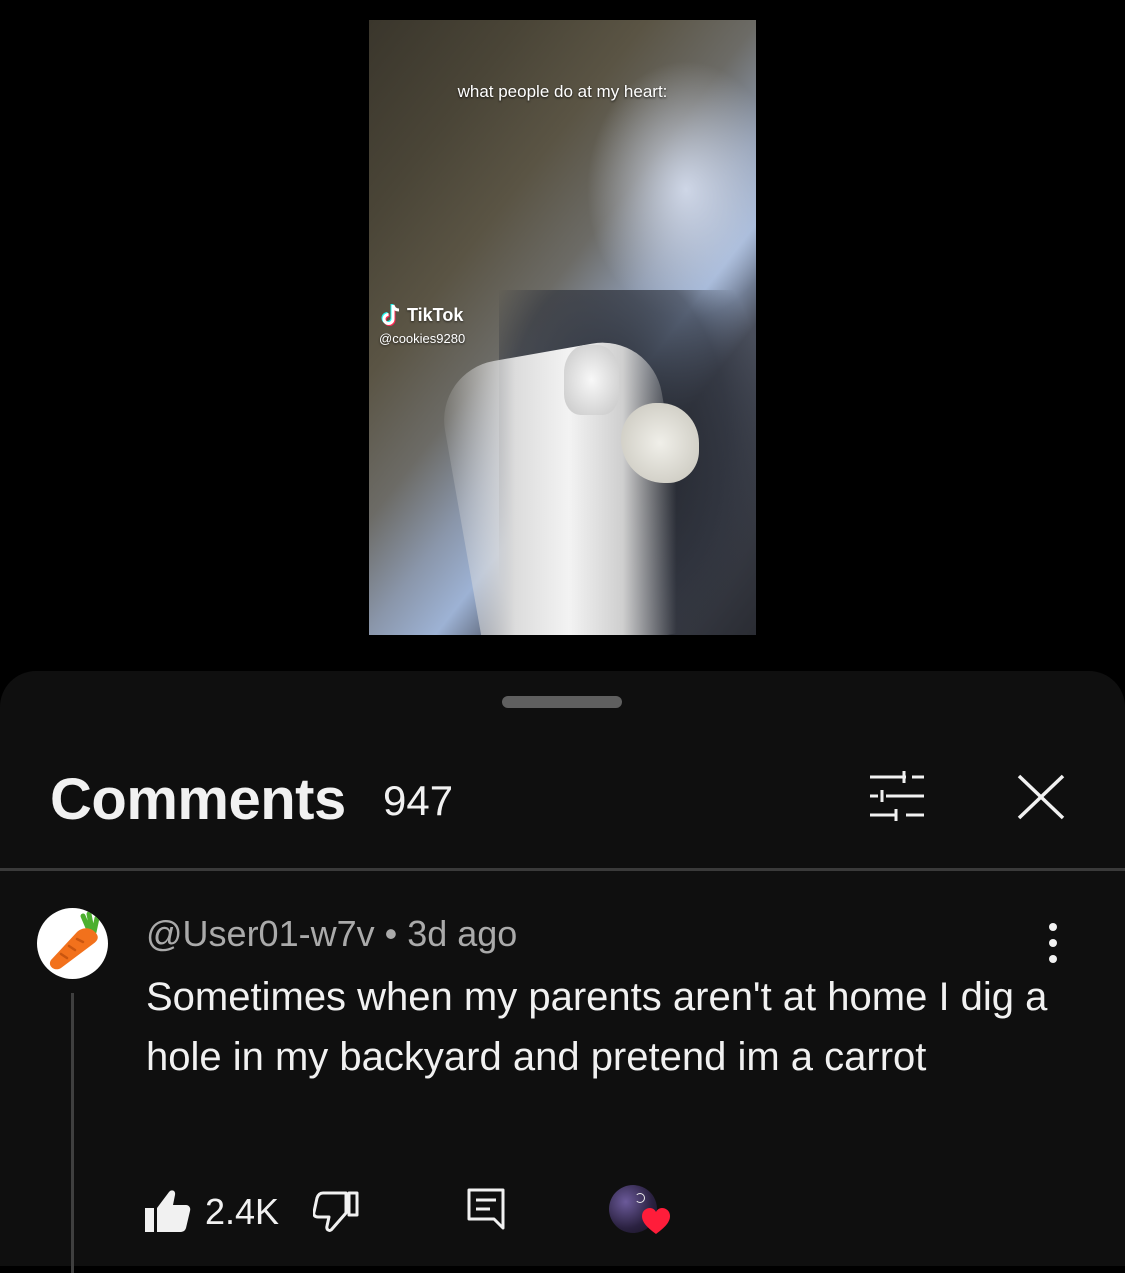 This screenshot has height=1273, width=1125. What do you see at coordinates (198, 799) in the screenshot?
I see `comments-title: Comments` at bounding box center [198, 799].